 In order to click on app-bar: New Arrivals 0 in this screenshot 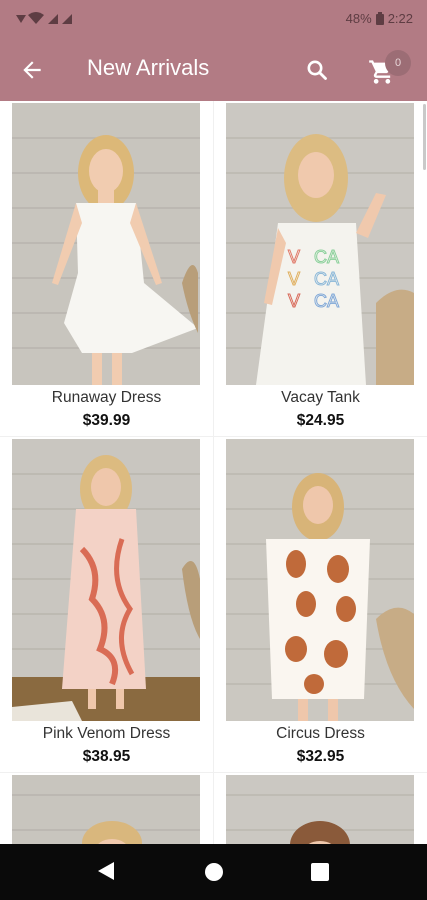, I will do `click(213, 69)`.